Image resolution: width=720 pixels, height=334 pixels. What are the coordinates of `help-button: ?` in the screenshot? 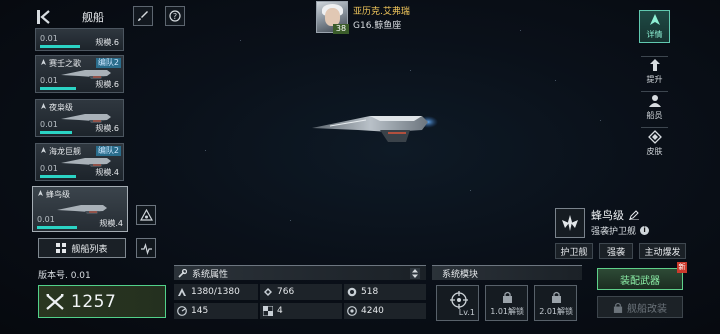 It's located at (175, 16).